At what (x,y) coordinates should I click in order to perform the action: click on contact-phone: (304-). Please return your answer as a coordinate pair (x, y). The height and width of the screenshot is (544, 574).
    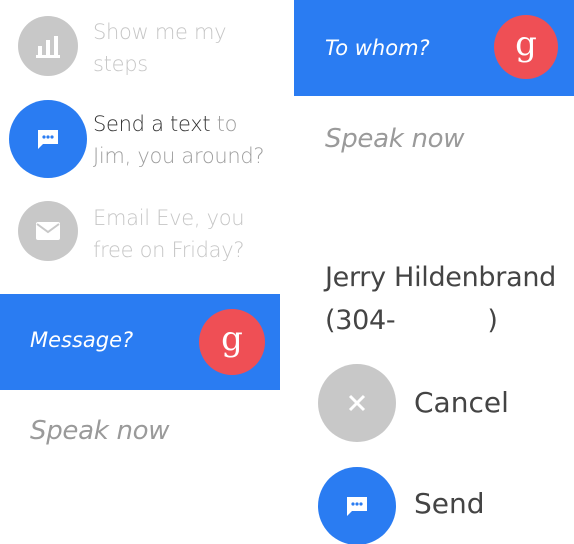
    Looking at the image, I should click on (411, 320).